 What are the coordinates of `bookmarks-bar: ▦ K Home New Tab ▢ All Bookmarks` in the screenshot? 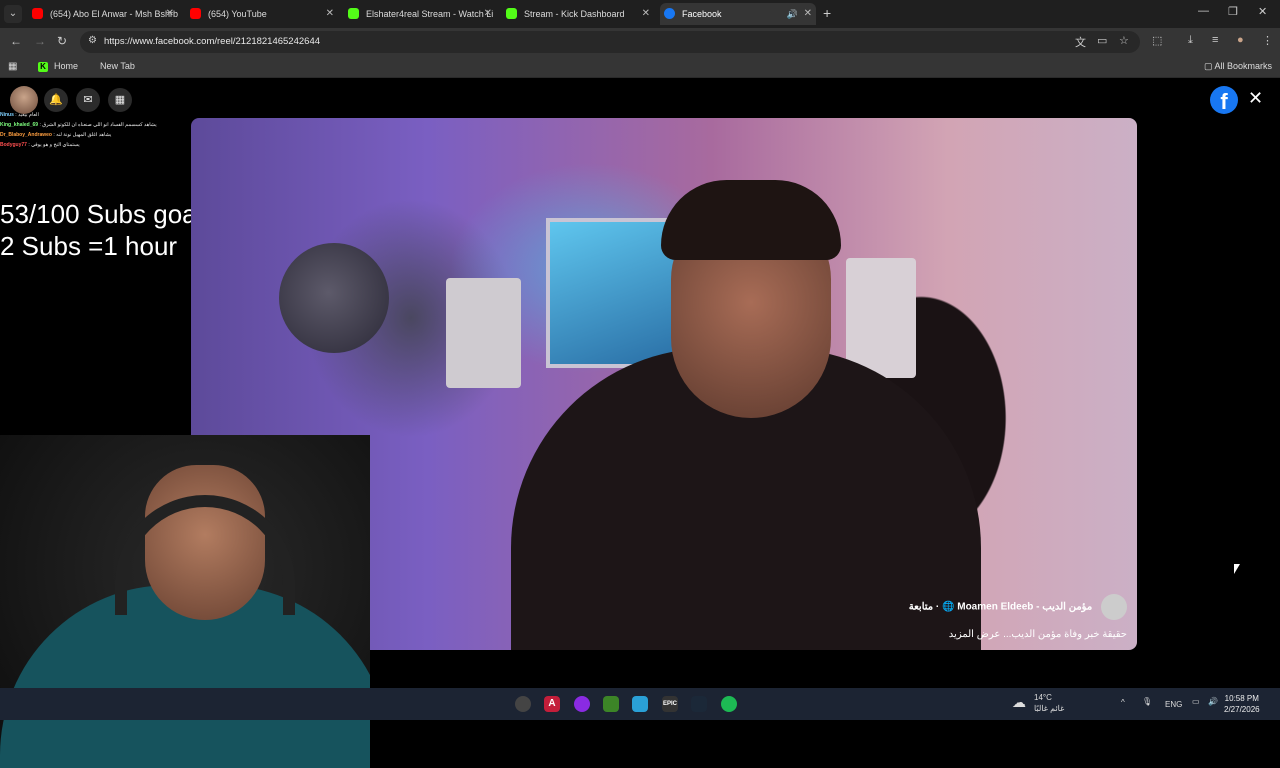 It's located at (640, 67).